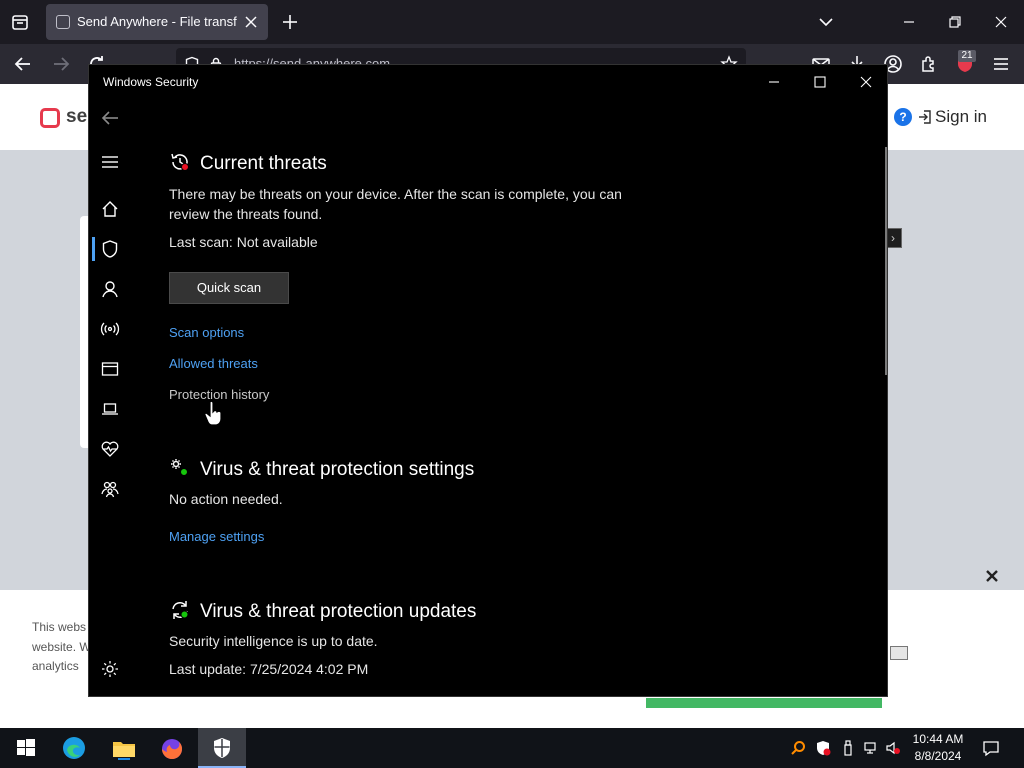 The width and height of the screenshot is (1024, 768). Describe the element at coordinates (899, 653) in the screenshot. I see `page-widget-icon` at that location.